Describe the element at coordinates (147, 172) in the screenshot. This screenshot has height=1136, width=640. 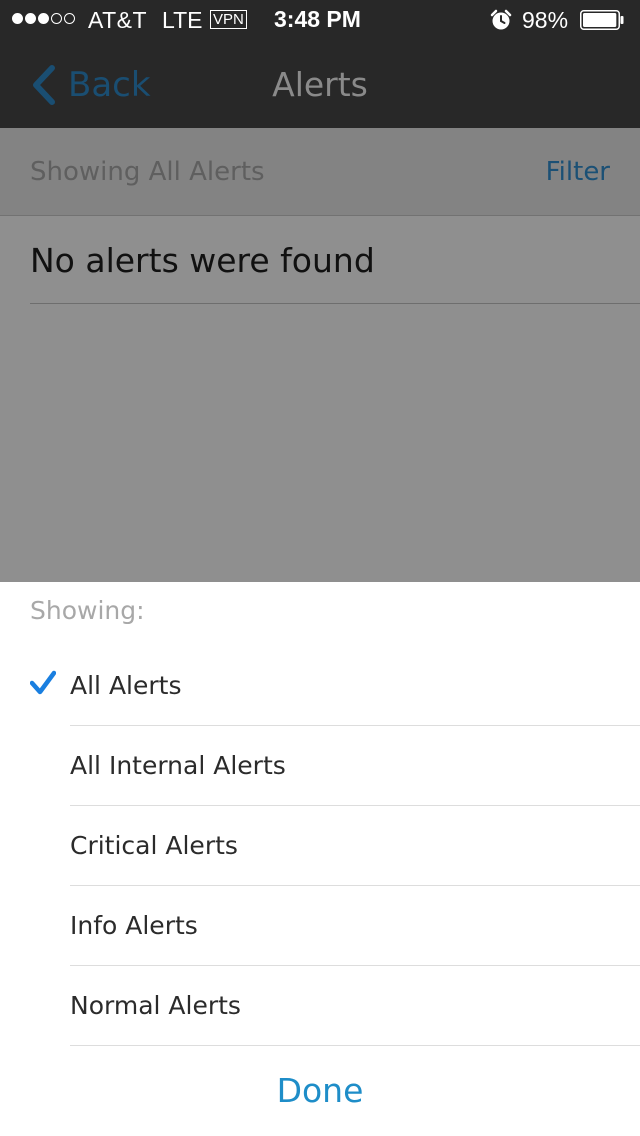
I see `showing-status-label: Showing All Alerts` at that location.